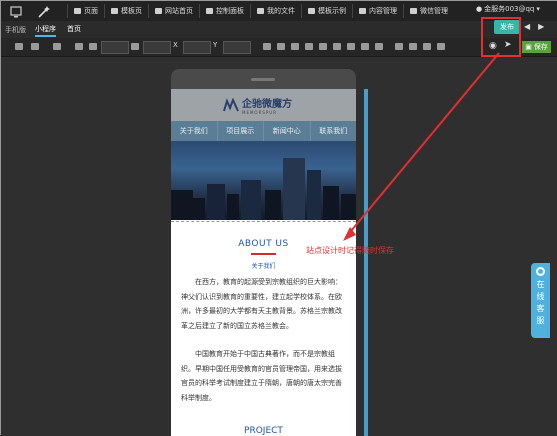  Describe the element at coordinates (540, 271) in the screenshot. I see `chat-icon` at that location.